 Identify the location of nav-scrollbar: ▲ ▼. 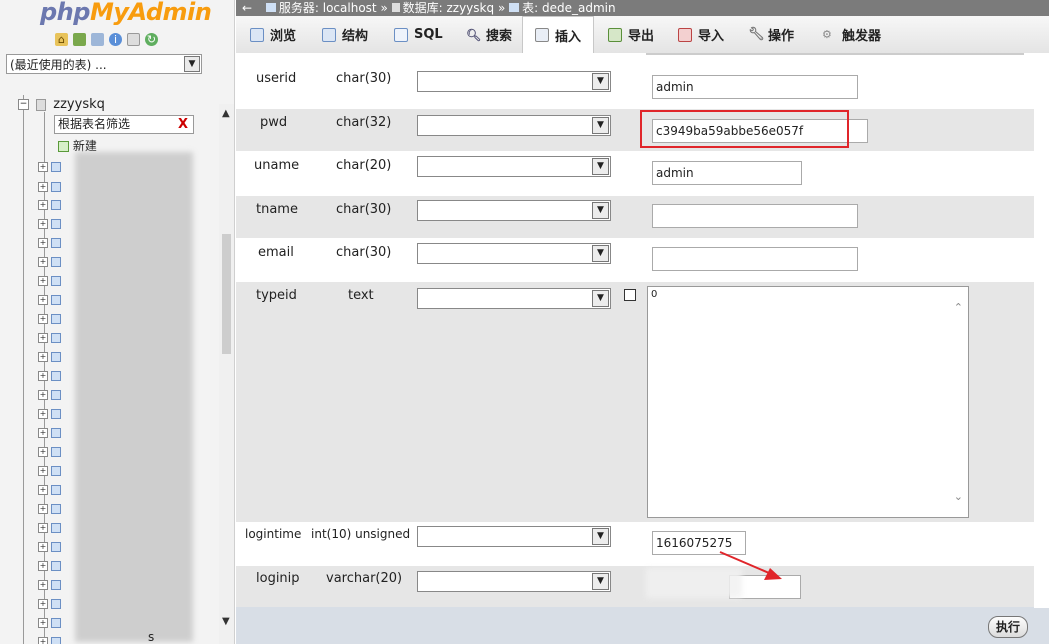
(226, 374).